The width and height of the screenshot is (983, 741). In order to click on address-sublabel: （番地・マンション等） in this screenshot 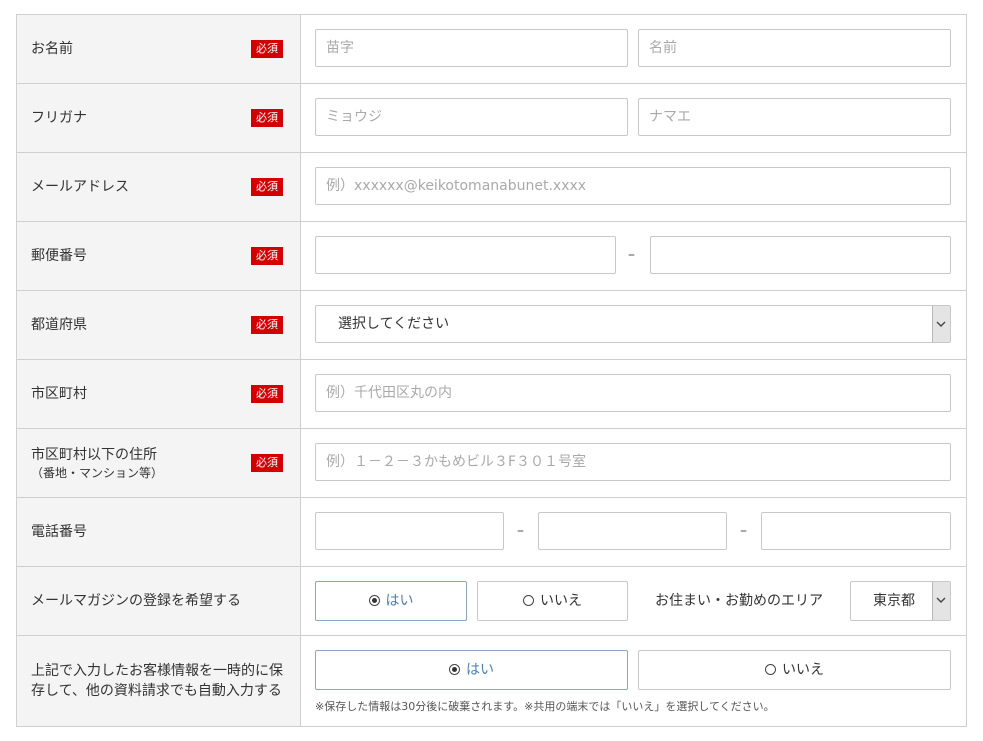, I will do `click(97, 473)`.